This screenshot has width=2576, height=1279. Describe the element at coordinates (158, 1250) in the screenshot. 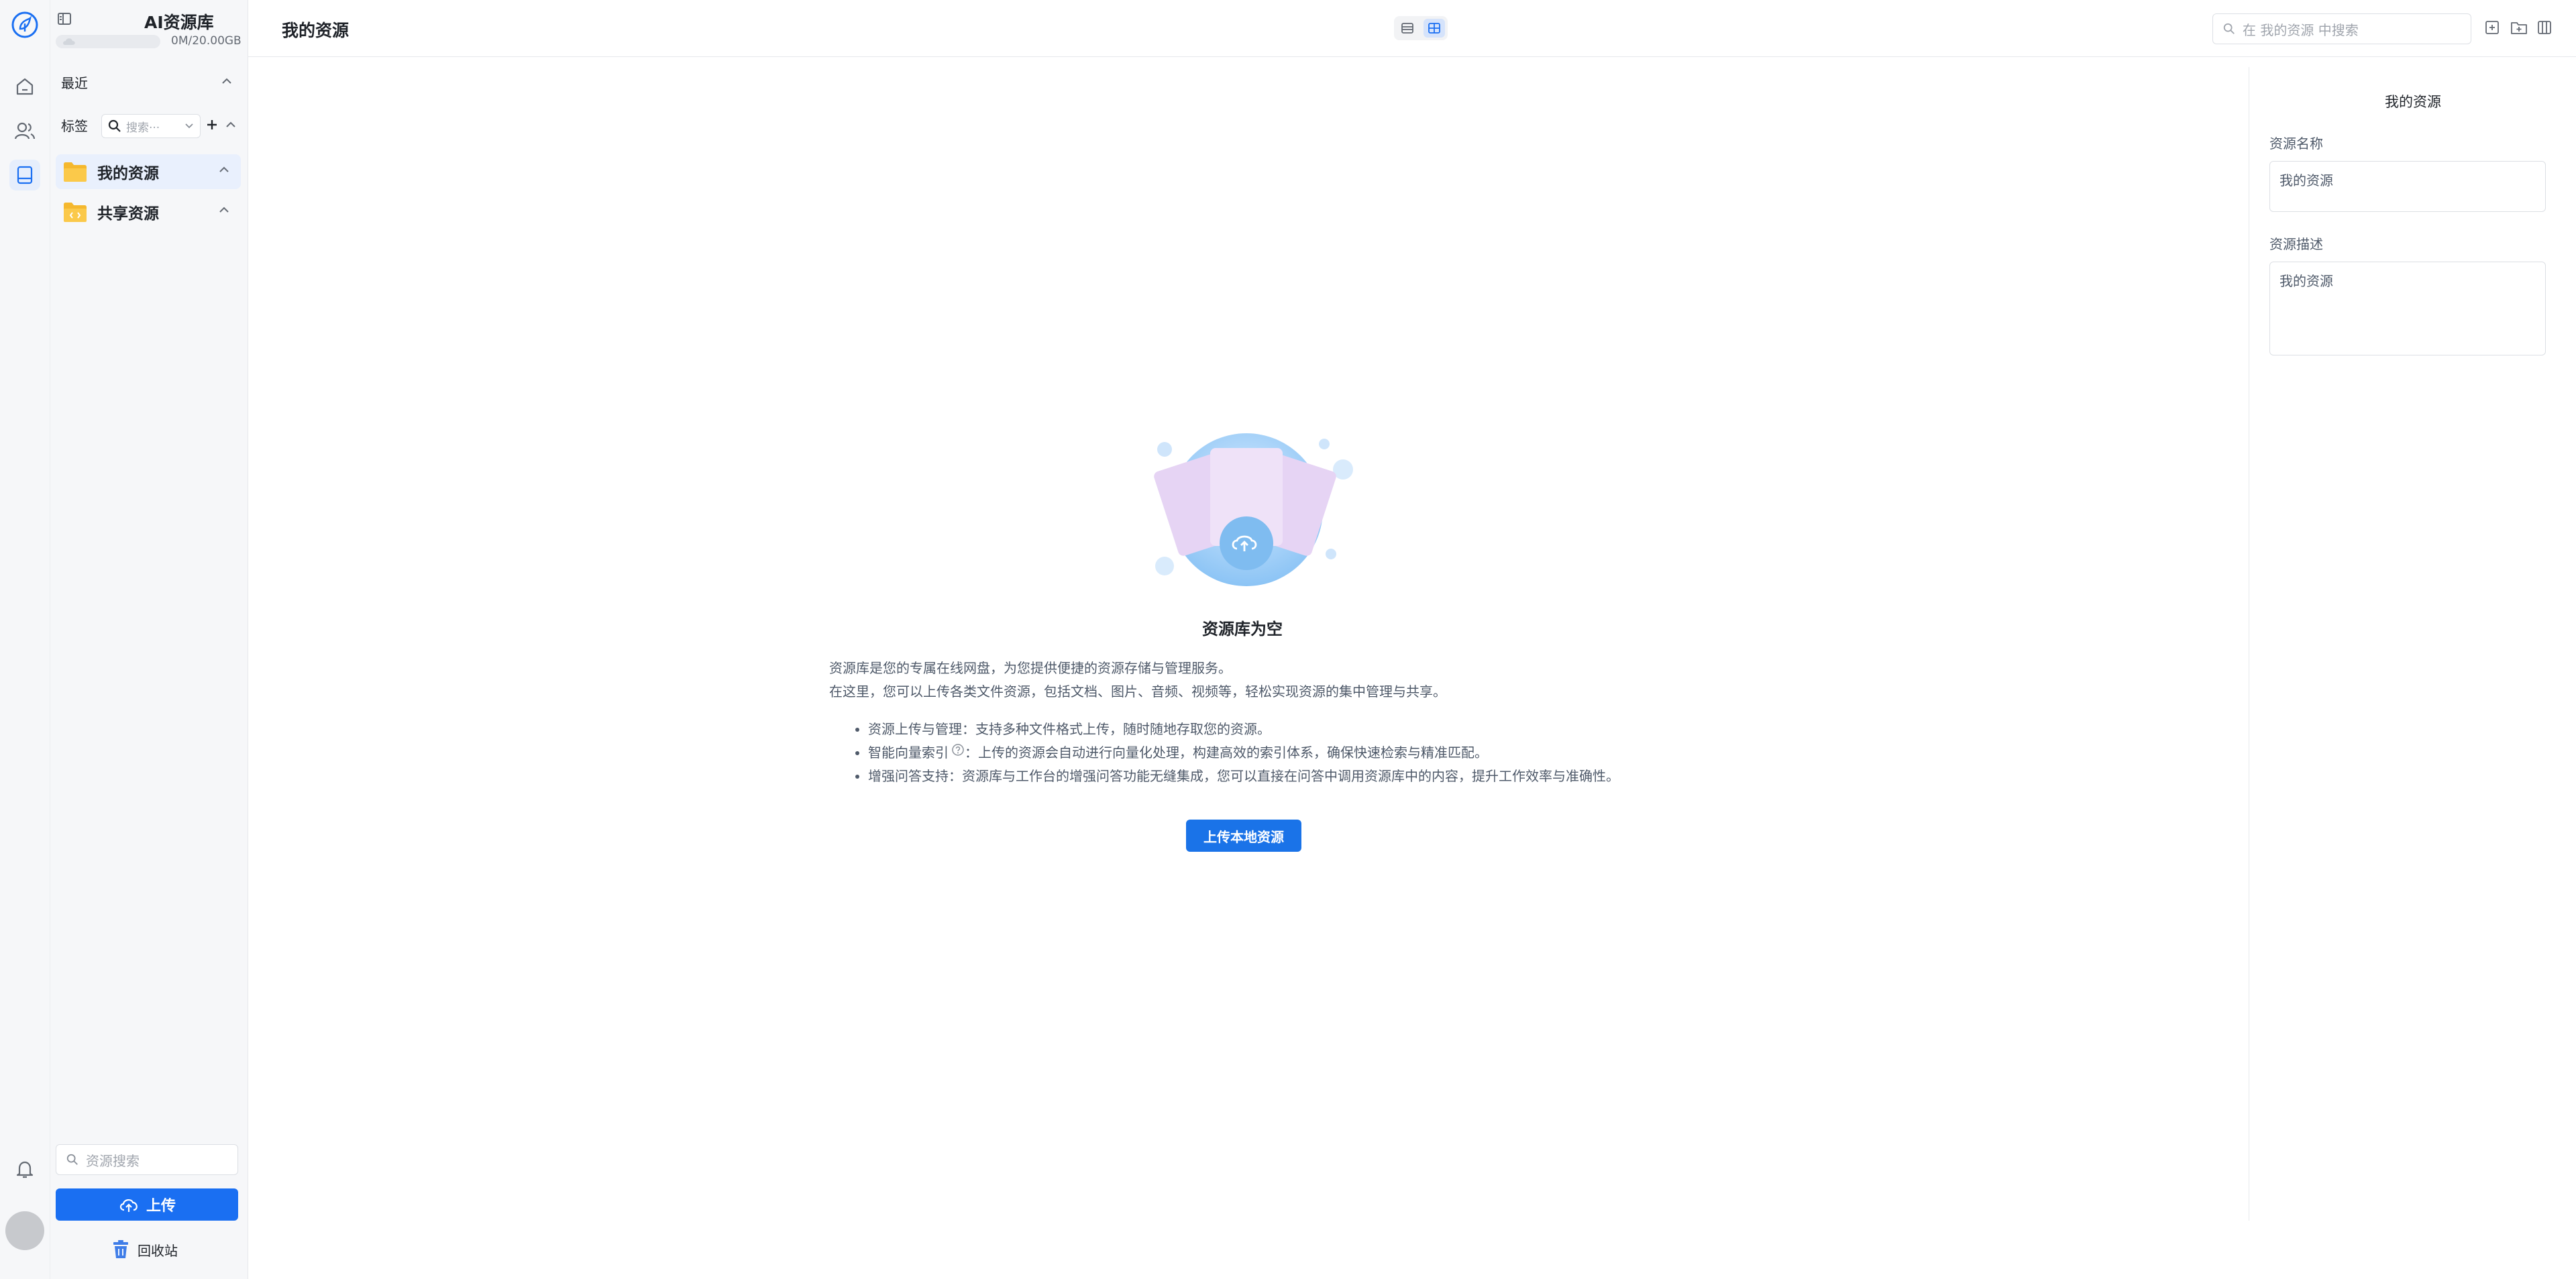

I see `trash-label: 回收站` at that location.